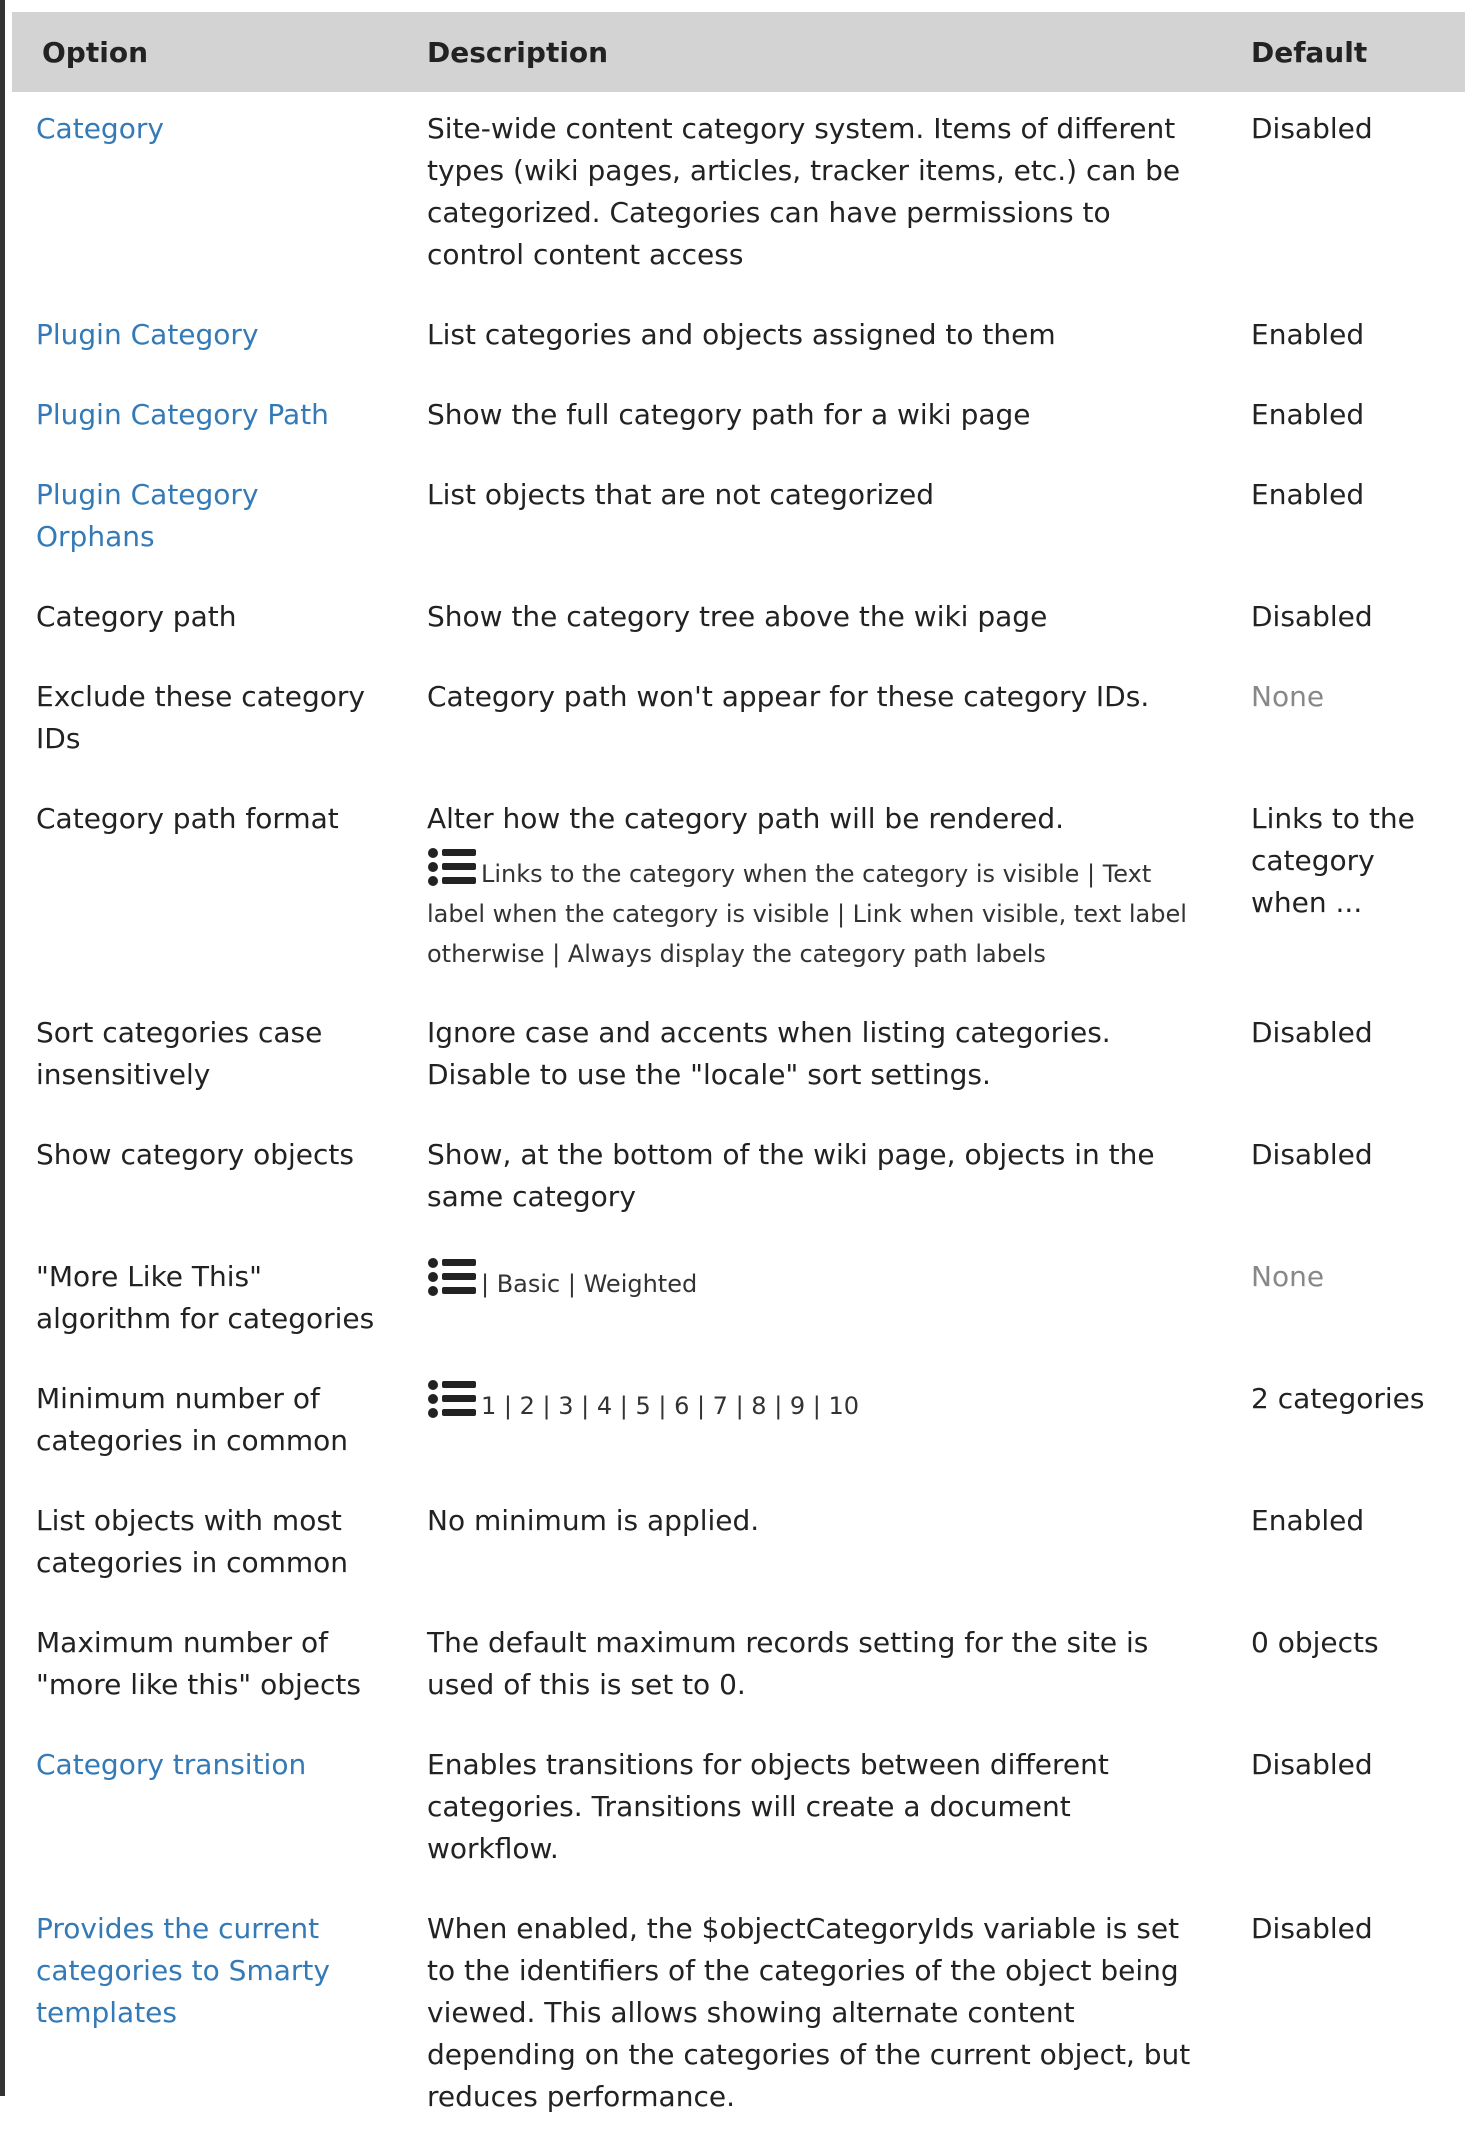  Describe the element at coordinates (147, 334) in the screenshot. I see `option-link: Plugin Category` at that location.